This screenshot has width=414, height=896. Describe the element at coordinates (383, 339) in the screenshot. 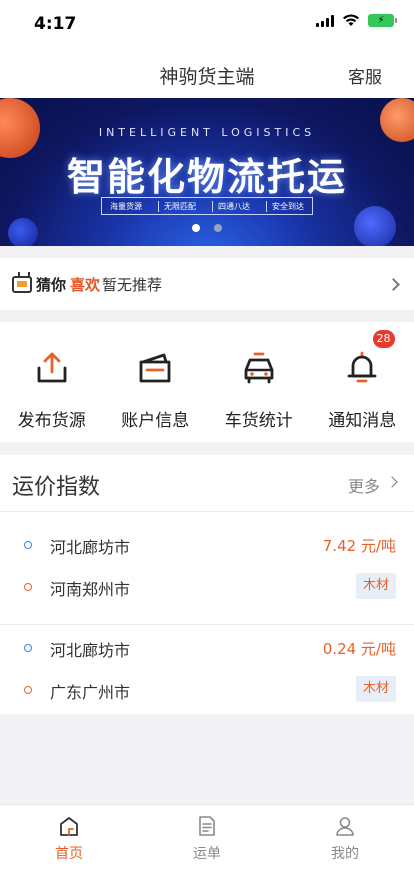

I see `notification-badge: 28` at that location.